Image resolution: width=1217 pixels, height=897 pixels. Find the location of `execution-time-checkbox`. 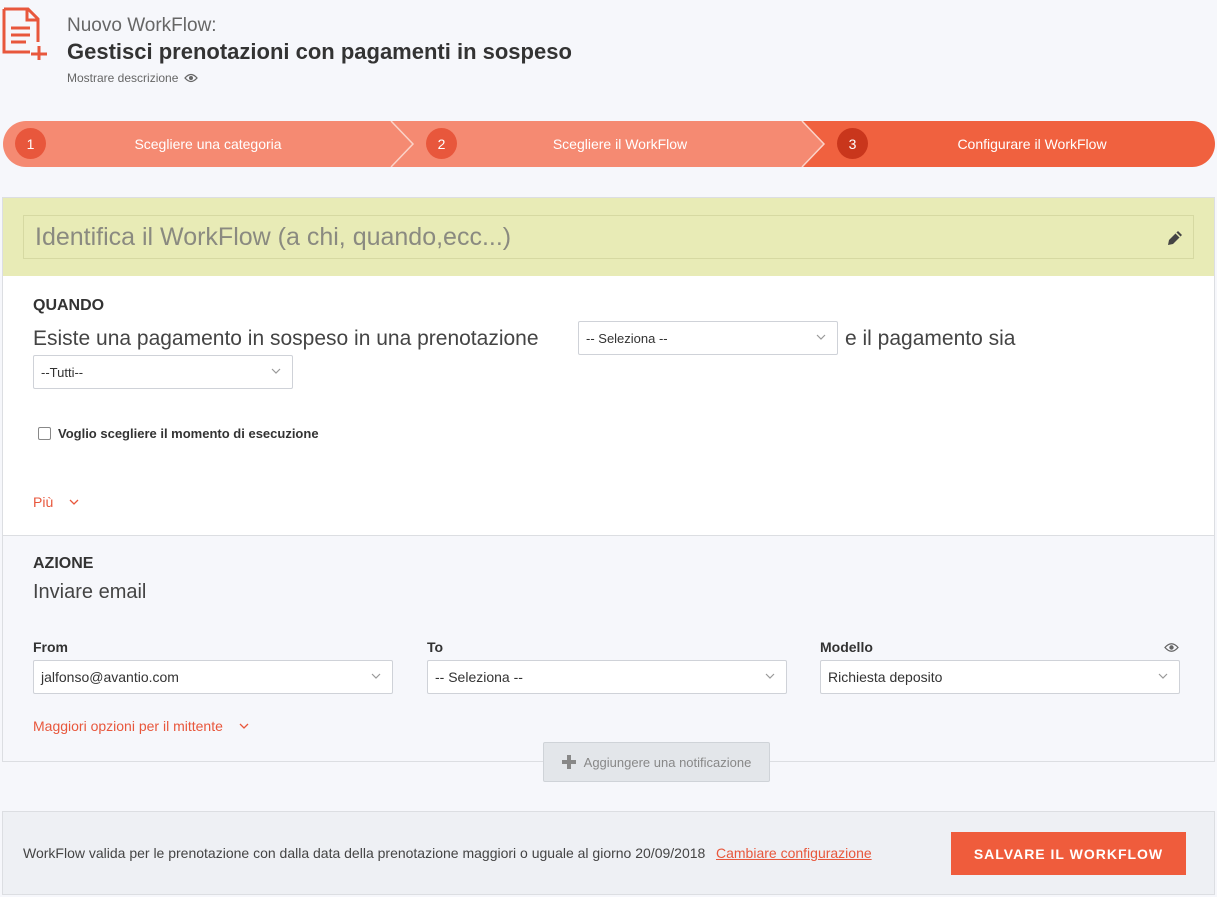

execution-time-checkbox is located at coordinates (44, 433).